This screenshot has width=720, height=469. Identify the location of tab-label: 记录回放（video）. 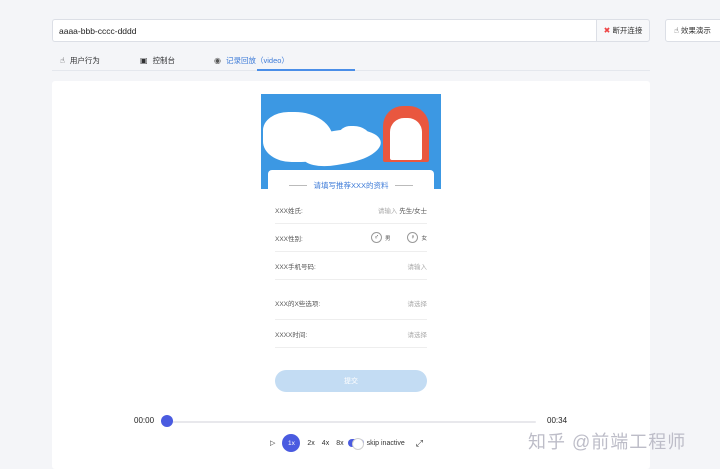
(257, 60).